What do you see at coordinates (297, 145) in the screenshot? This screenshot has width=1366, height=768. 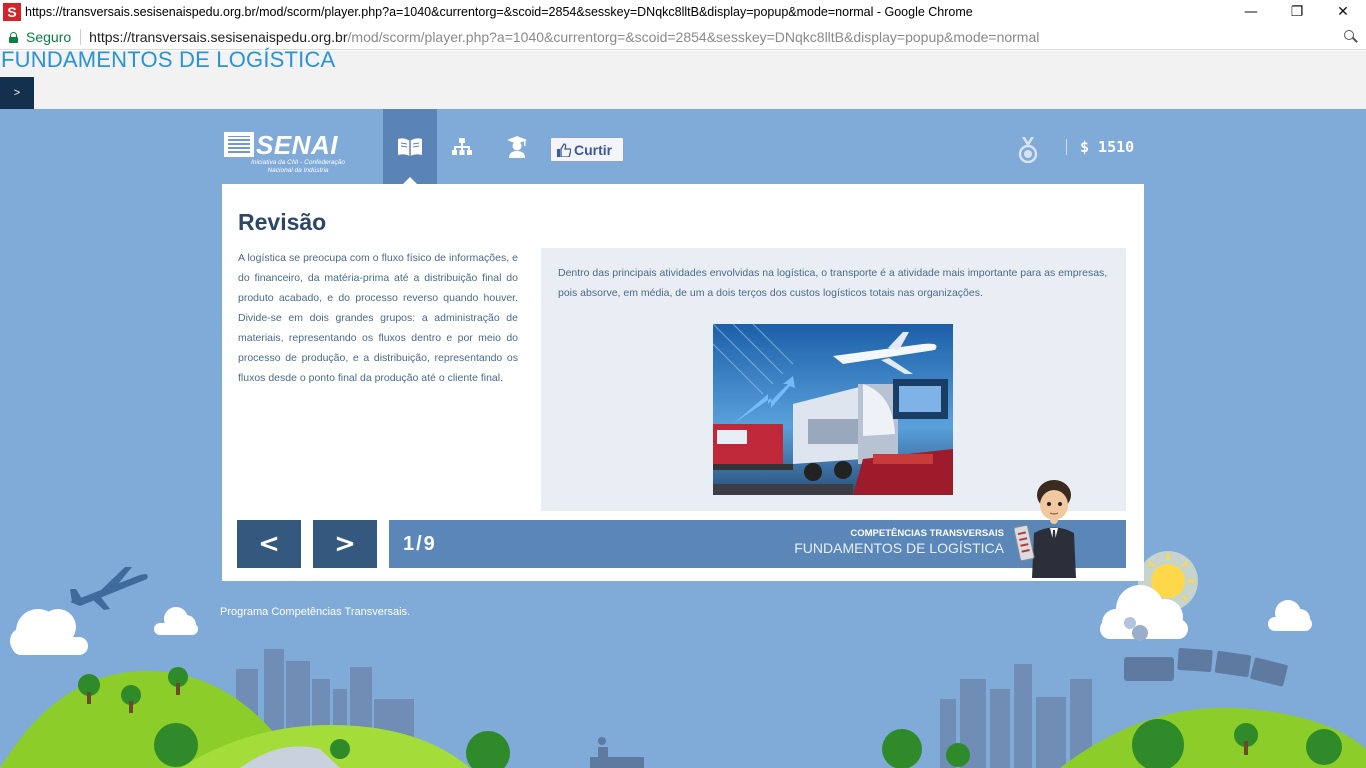 I see `senai-wordmark: SENAI` at bounding box center [297, 145].